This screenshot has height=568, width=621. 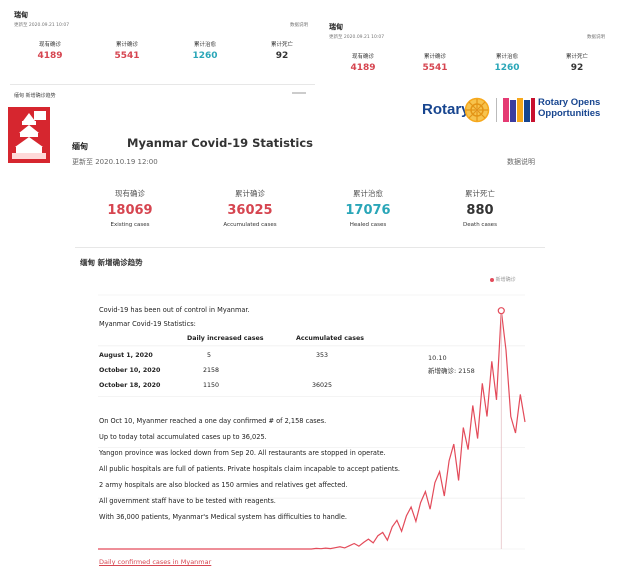 What do you see at coordinates (130, 225) in the screenshot?
I see `stat-english-label: Existing cases` at bounding box center [130, 225].